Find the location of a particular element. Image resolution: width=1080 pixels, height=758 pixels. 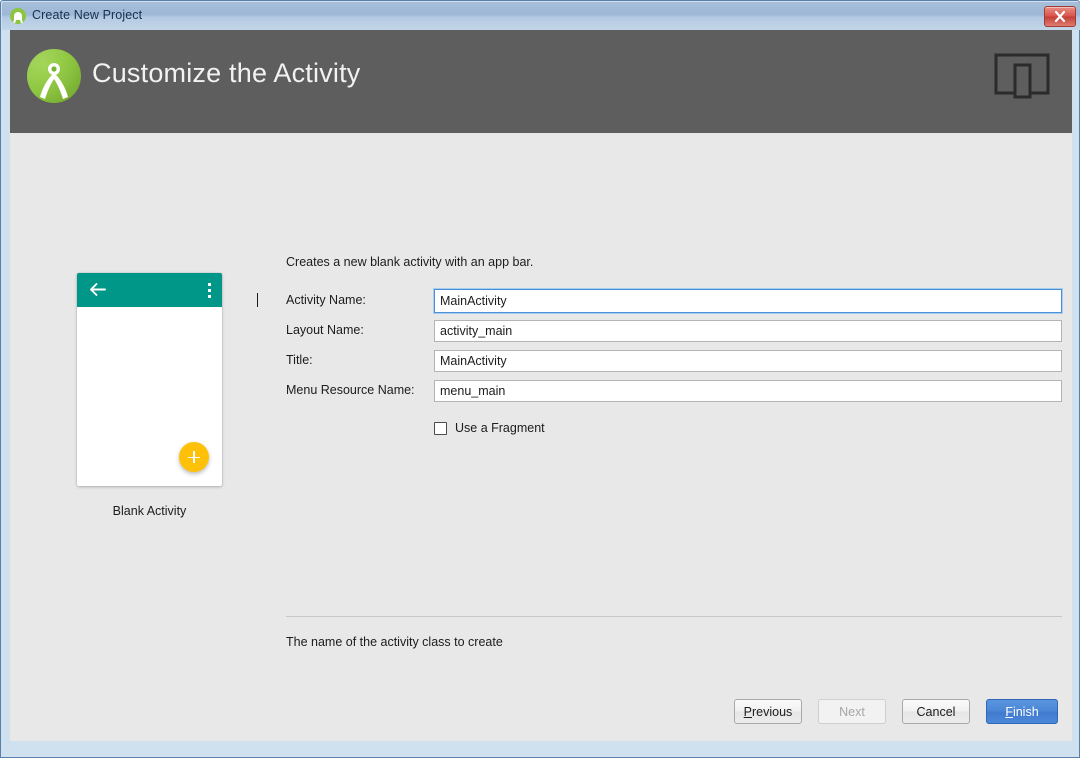

menu-resource-name-input is located at coordinates (748, 391).